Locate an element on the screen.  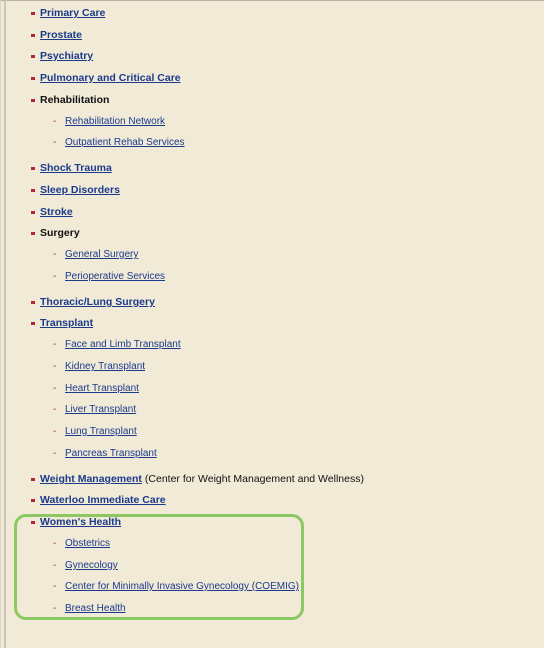
link-pulmonary-and-critical-care: Pulmonary and Critical Care is located at coordinates (110, 78).